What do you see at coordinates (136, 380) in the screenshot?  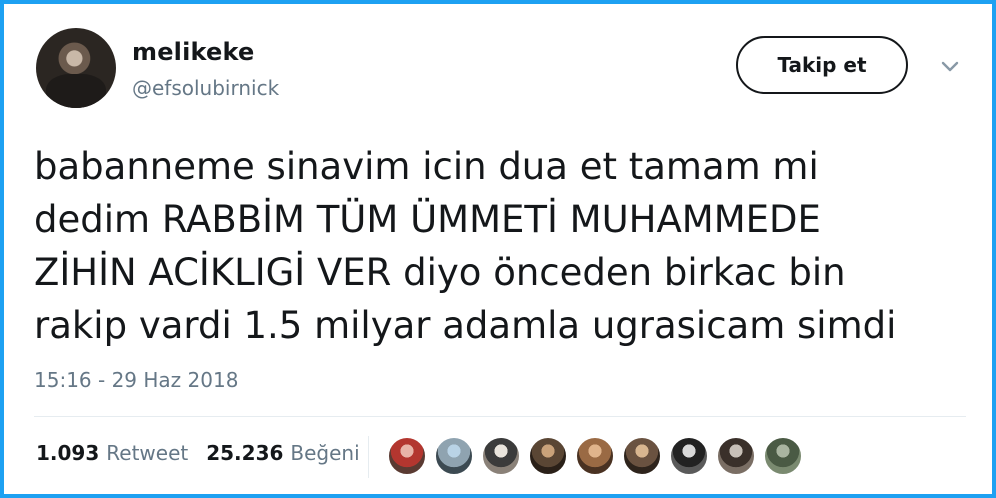 I see `timestamp: 15:16 - 29 Haz 2018` at bounding box center [136, 380].